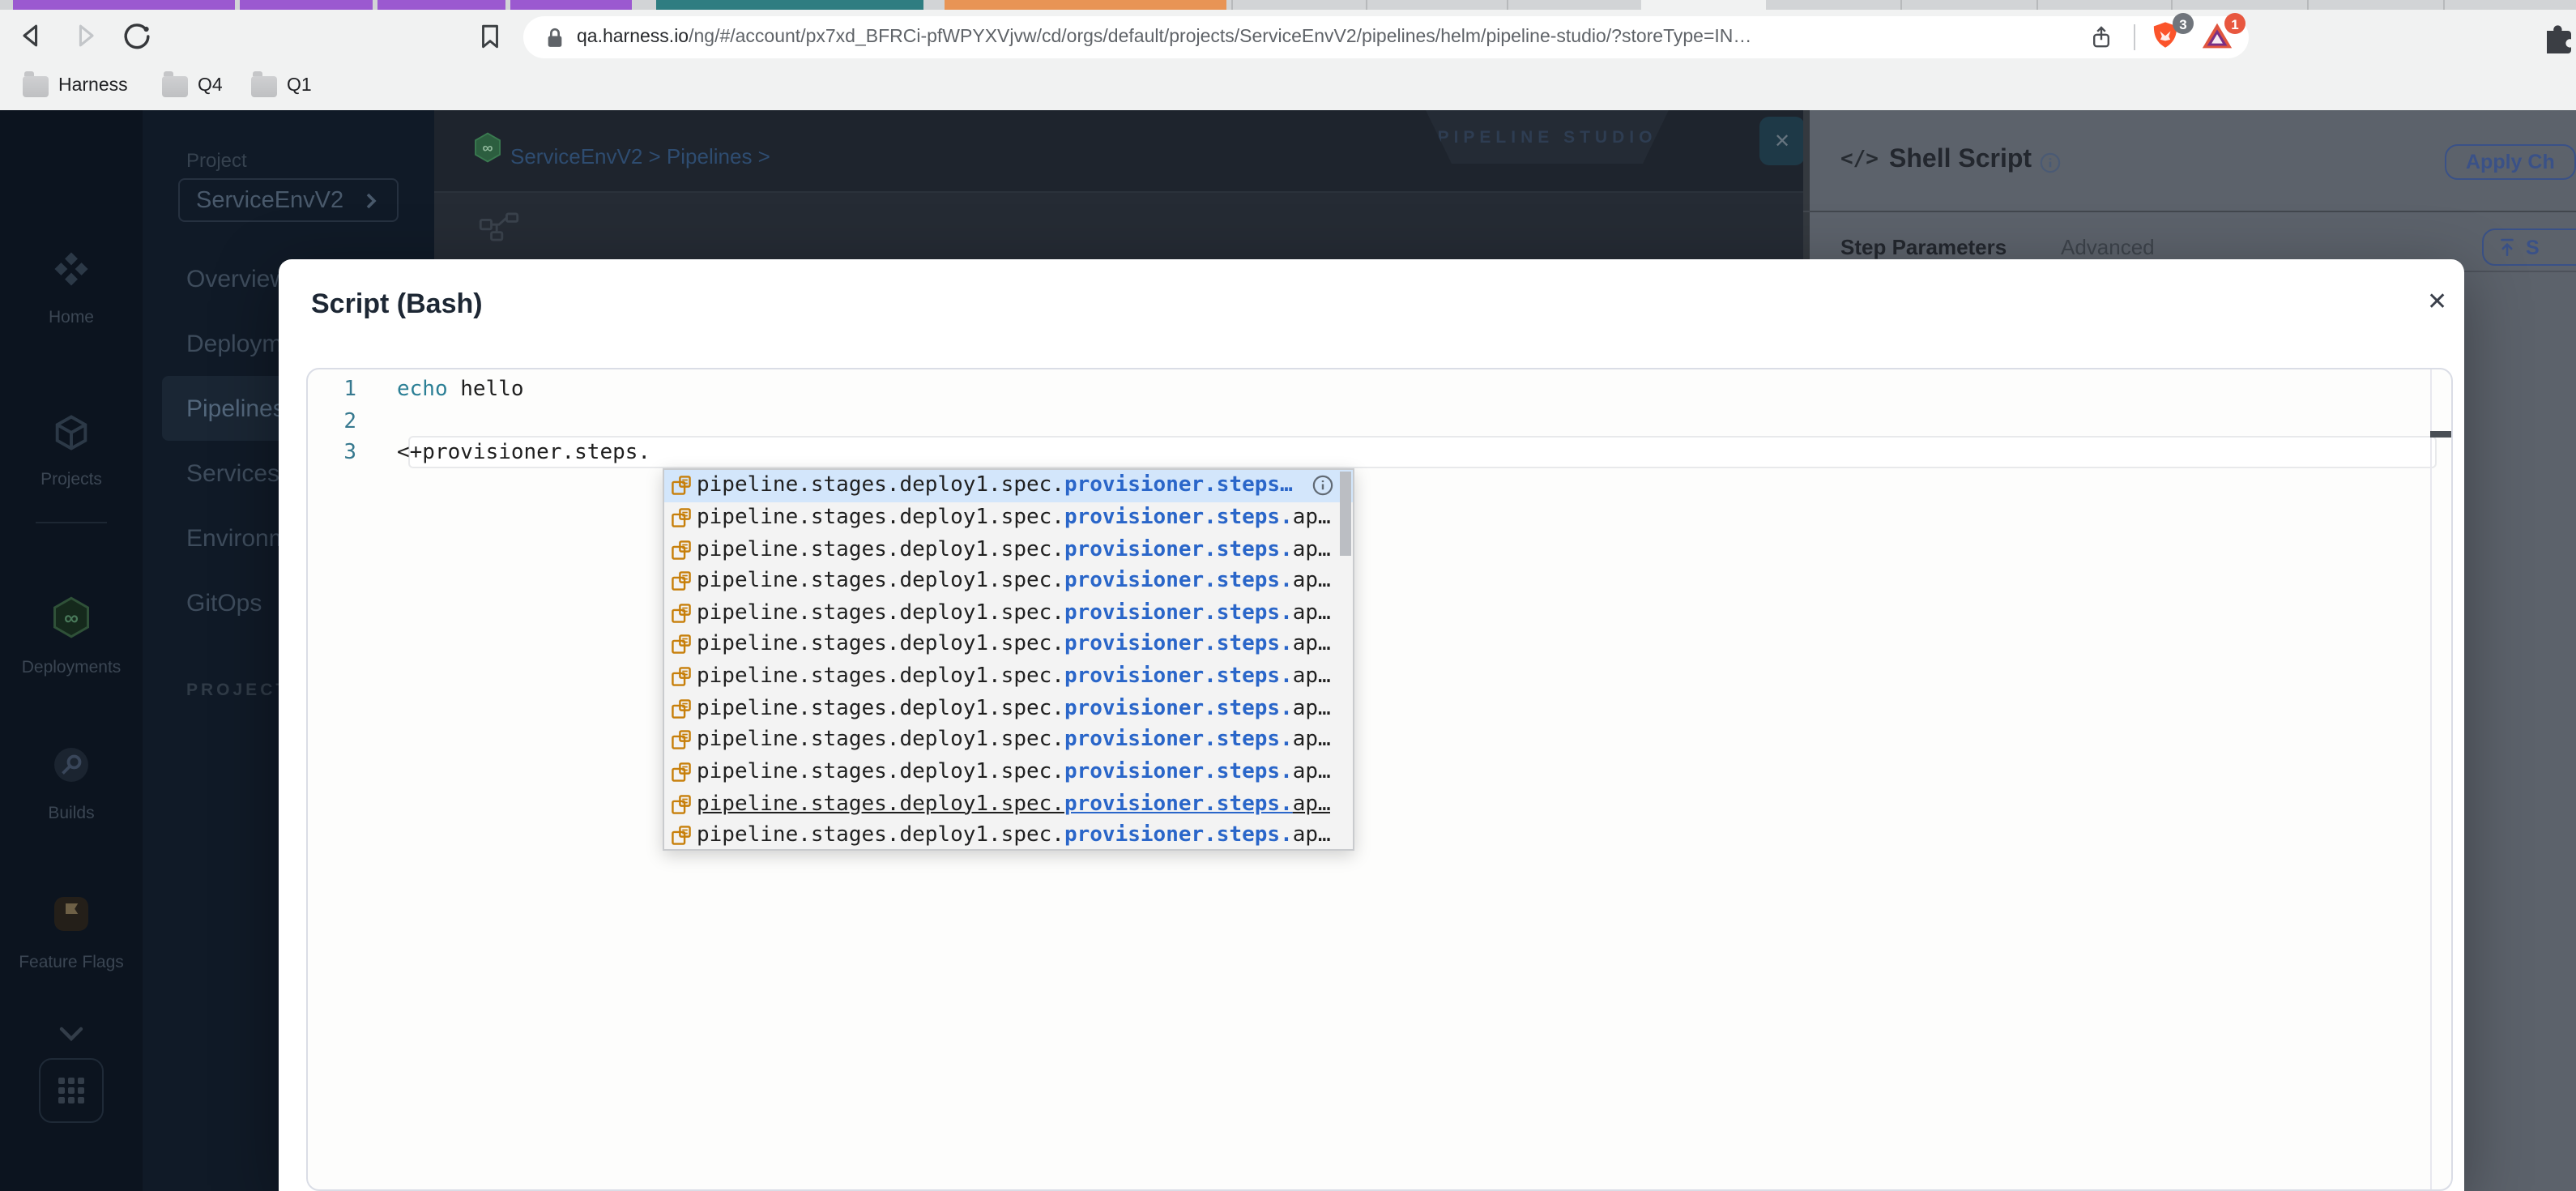  I want to click on nav-label: Feature Flags, so click(71, 962).